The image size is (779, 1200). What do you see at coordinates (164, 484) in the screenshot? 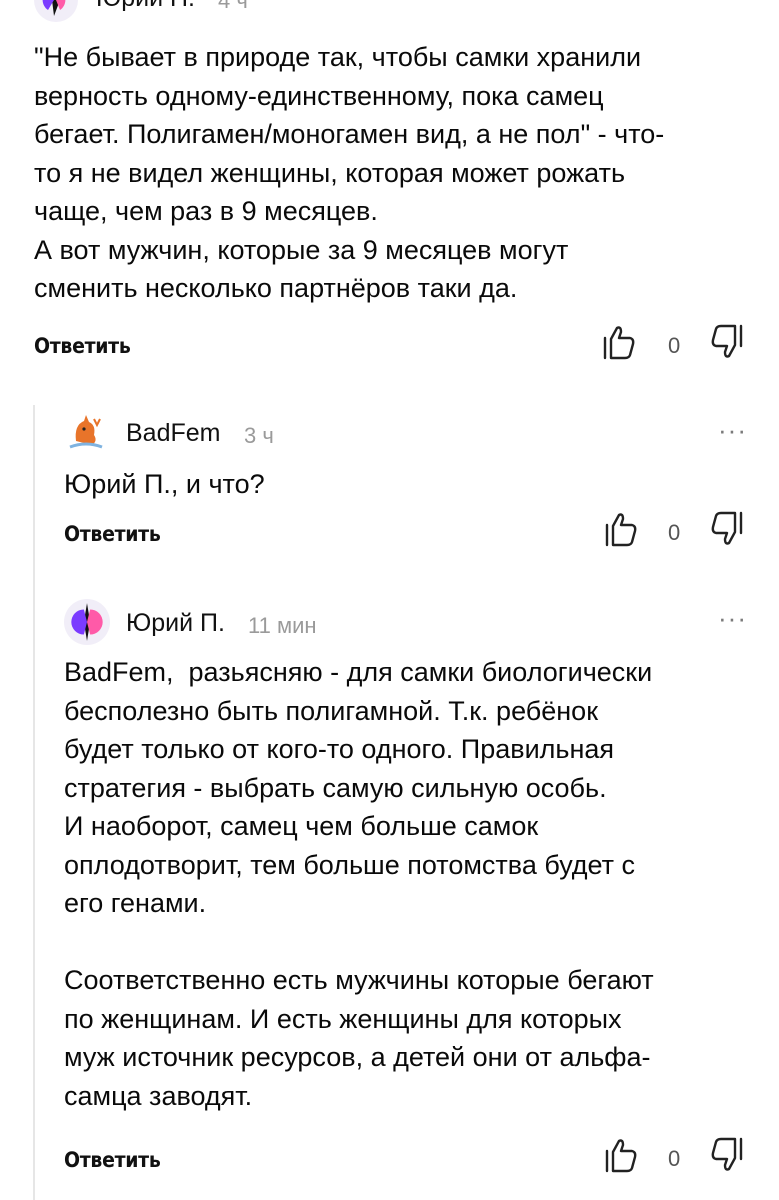
I see `comment-text: Юрий П., и что?` at bounding box center [164, 484].